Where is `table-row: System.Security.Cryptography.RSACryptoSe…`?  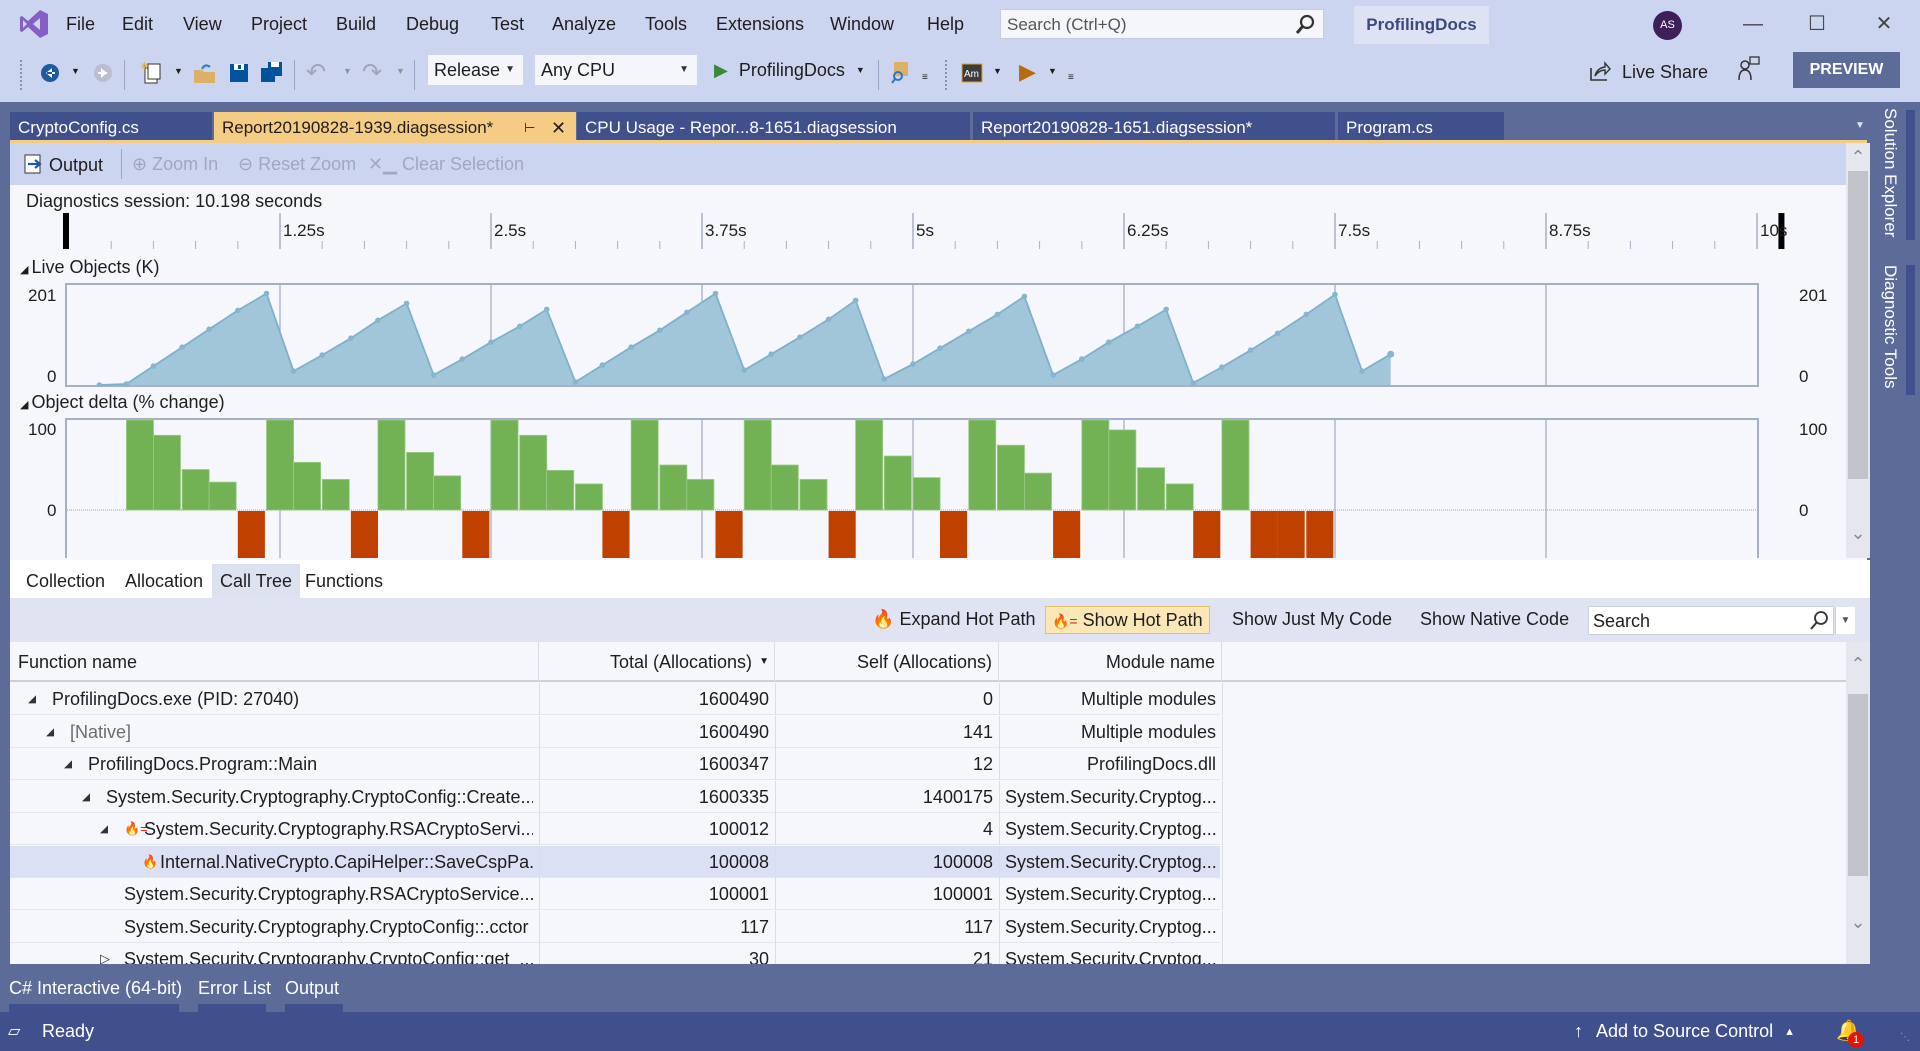
table-row: System.Security.Cryptography.RSACryptoSe… is located at coordinates (616, 894).